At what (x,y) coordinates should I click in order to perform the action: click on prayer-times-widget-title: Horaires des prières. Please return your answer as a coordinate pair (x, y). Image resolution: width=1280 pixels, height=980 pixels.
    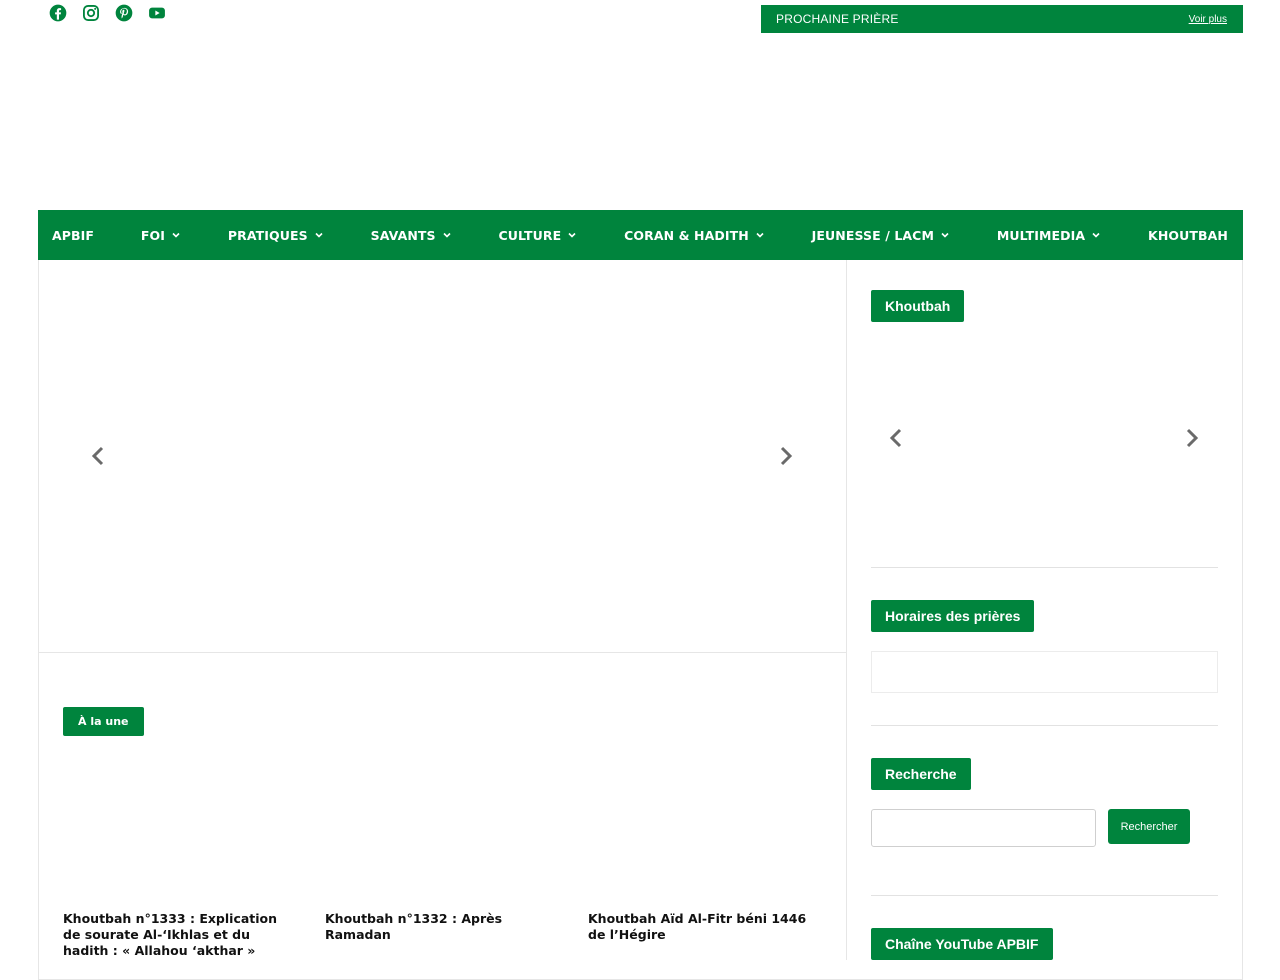
    Looking at the image, I should click on (953, 616).